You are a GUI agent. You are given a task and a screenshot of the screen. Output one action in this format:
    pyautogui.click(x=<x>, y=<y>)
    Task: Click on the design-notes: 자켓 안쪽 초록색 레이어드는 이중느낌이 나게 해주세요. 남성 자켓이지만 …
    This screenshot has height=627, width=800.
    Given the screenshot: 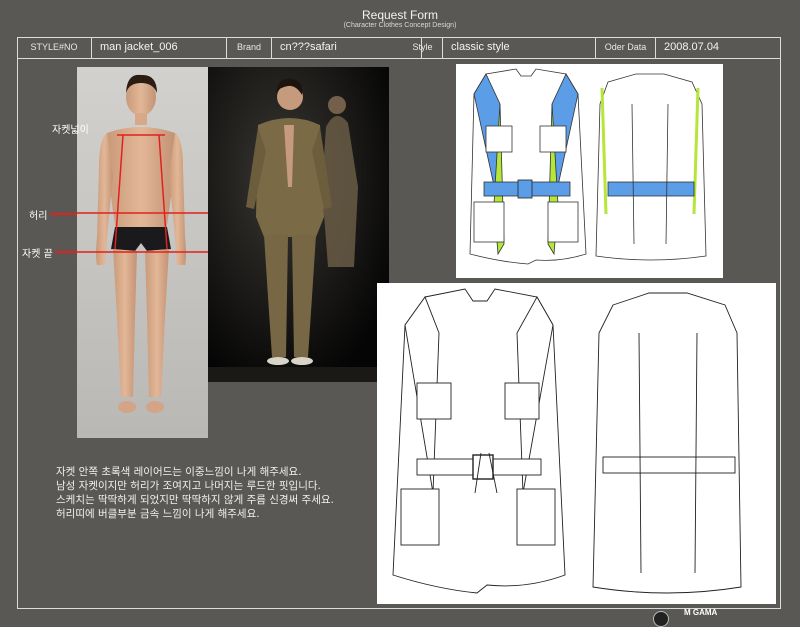 What is the action you would take?
    pyautogui.click(x=195, y=493)
    